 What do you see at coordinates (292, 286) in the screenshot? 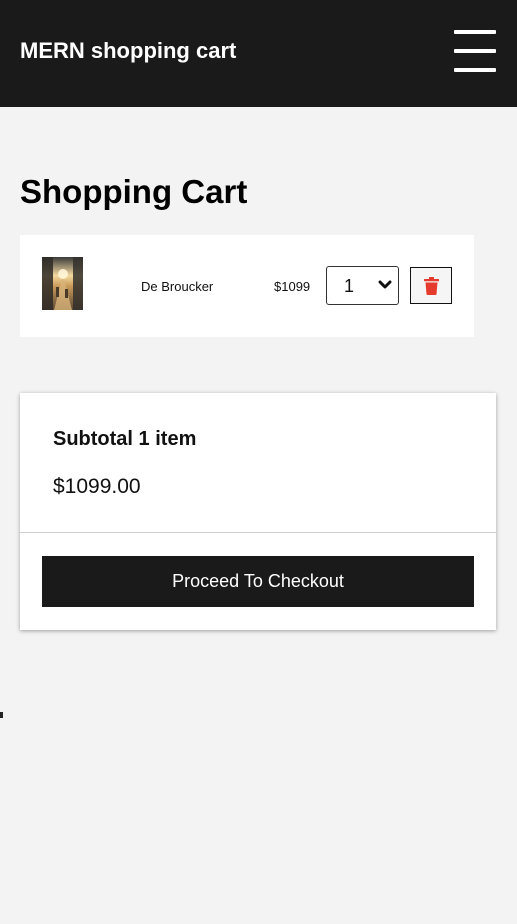
I see `item-price: $1099` at bounding box center [292, 286].